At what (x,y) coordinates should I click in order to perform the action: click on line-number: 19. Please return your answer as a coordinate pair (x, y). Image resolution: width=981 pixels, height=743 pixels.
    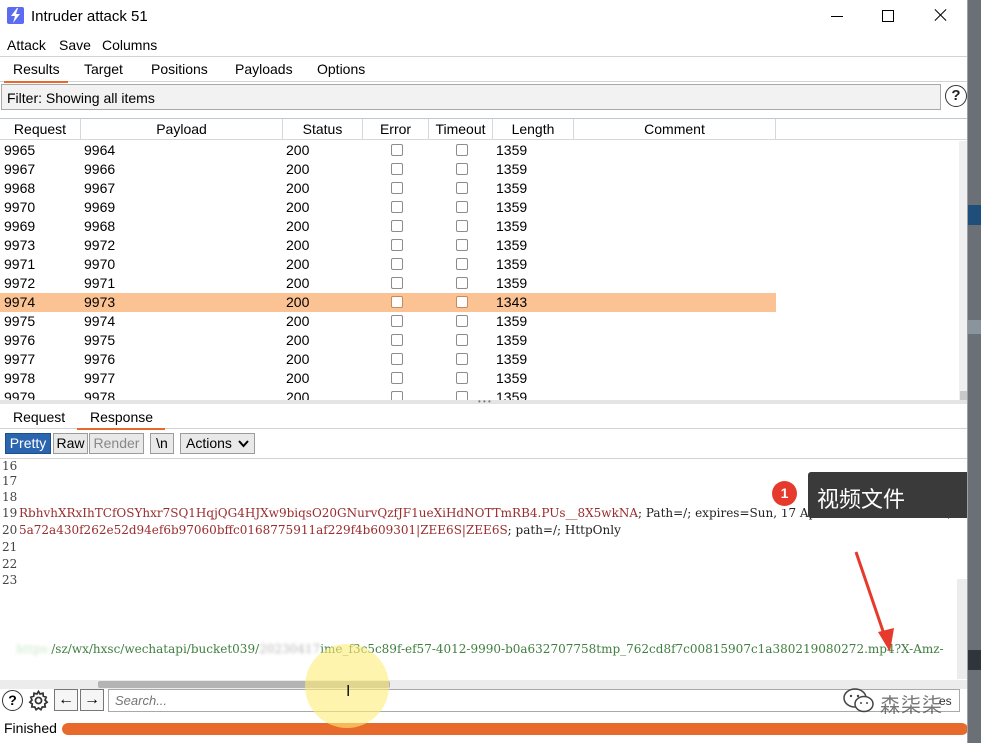
    Looking at the image, I should click on (10, 513).